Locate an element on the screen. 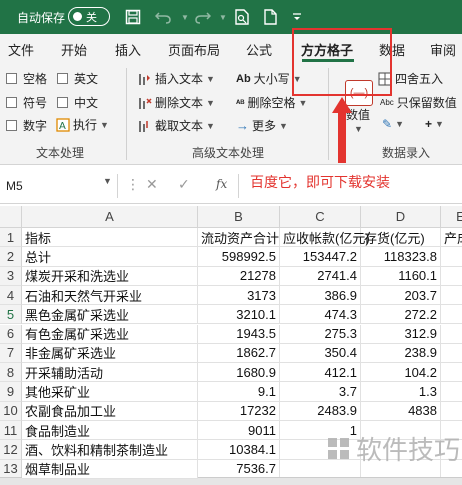 This screenshot has width=462, height=485. row-header: 7 is located at coordinates (11, 353).